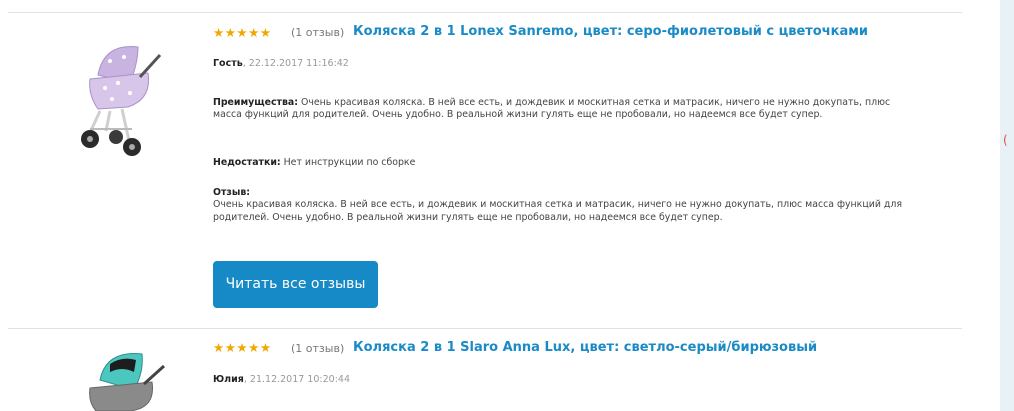 The height and width of the screenshot is (411, 1014). I want to click on review-date: , 21.12.2017 10:20:44, so click(296, 379).